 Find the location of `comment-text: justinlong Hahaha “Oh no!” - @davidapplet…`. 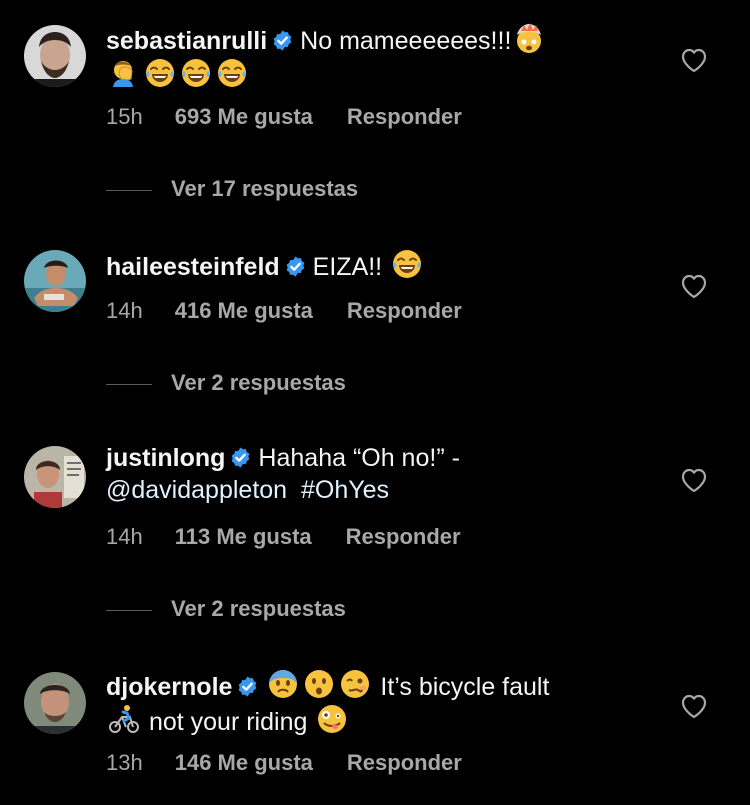

comment-text: justinlong Hahaha “Oh no!” - @davidapplet… is located at coordinates (376, 474).